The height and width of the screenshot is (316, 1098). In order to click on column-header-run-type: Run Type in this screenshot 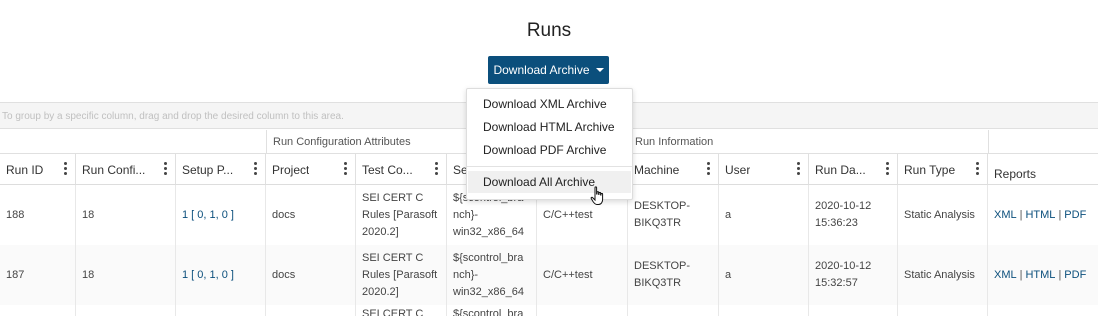, I will do `click(943, 169)`.